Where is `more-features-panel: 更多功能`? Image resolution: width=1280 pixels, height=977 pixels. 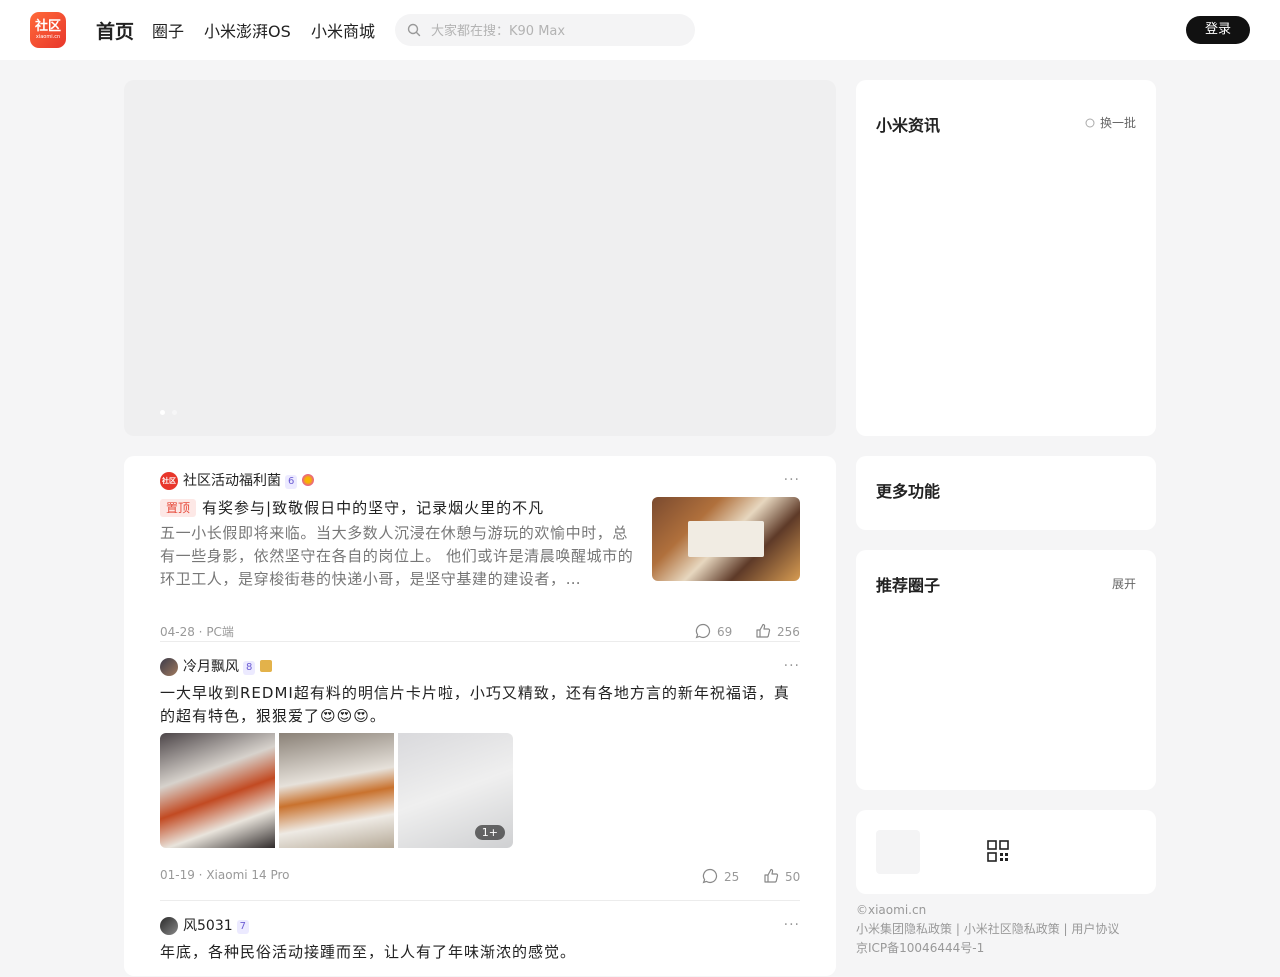 more-features-panel: 更多功能 is located at coordinates (1006, 493).